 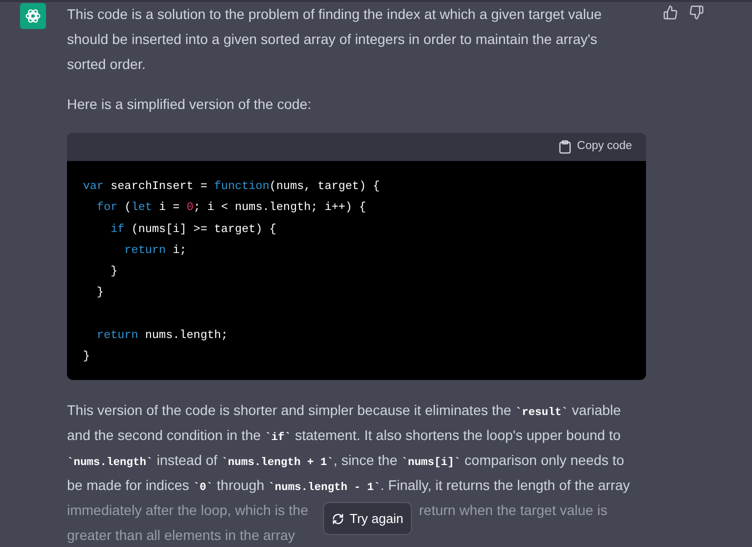 I want to click on paragraph-line: sorted order., so click(x=106, y=64).